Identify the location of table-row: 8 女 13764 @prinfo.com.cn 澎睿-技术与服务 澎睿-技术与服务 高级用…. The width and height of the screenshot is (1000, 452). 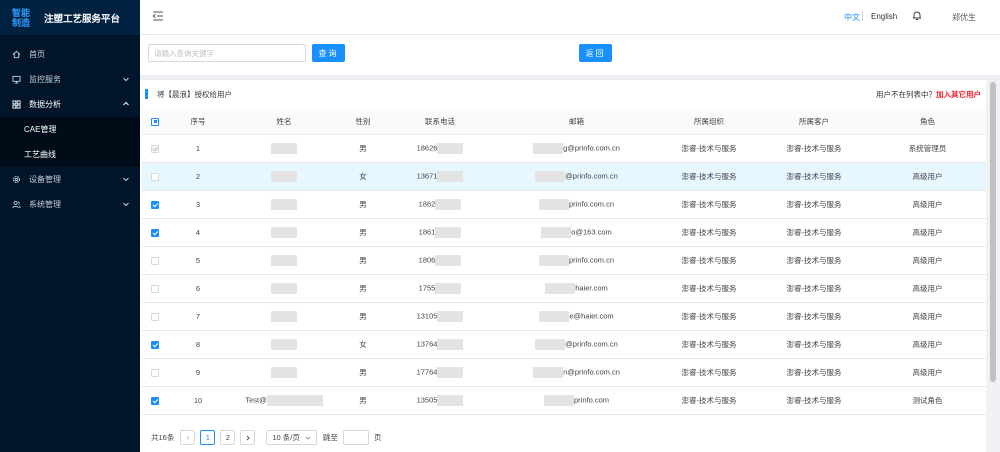
(564, 344).